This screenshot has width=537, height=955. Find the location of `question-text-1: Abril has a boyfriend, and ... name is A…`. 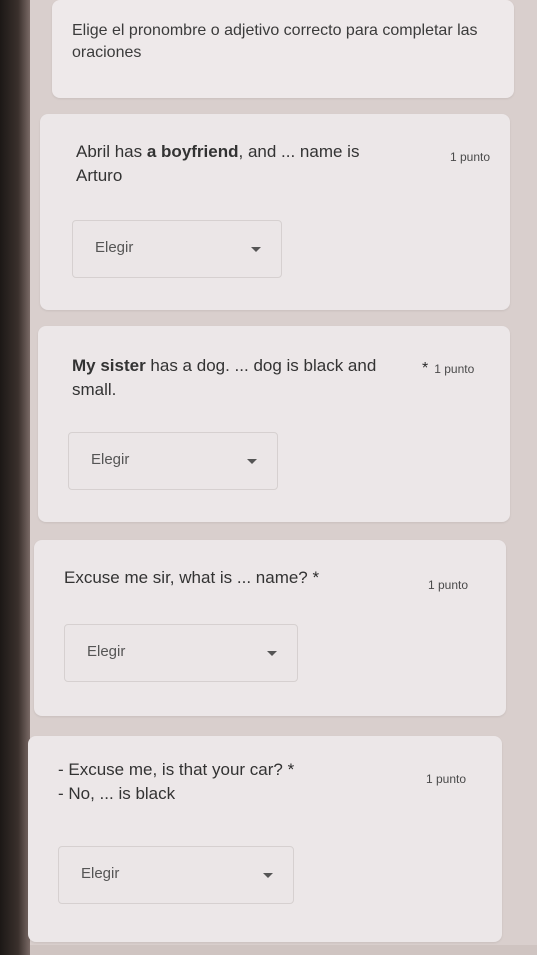

question-text-1: Abril has a boyfriend, and ... name is A… is located at coordinates (226, 164).